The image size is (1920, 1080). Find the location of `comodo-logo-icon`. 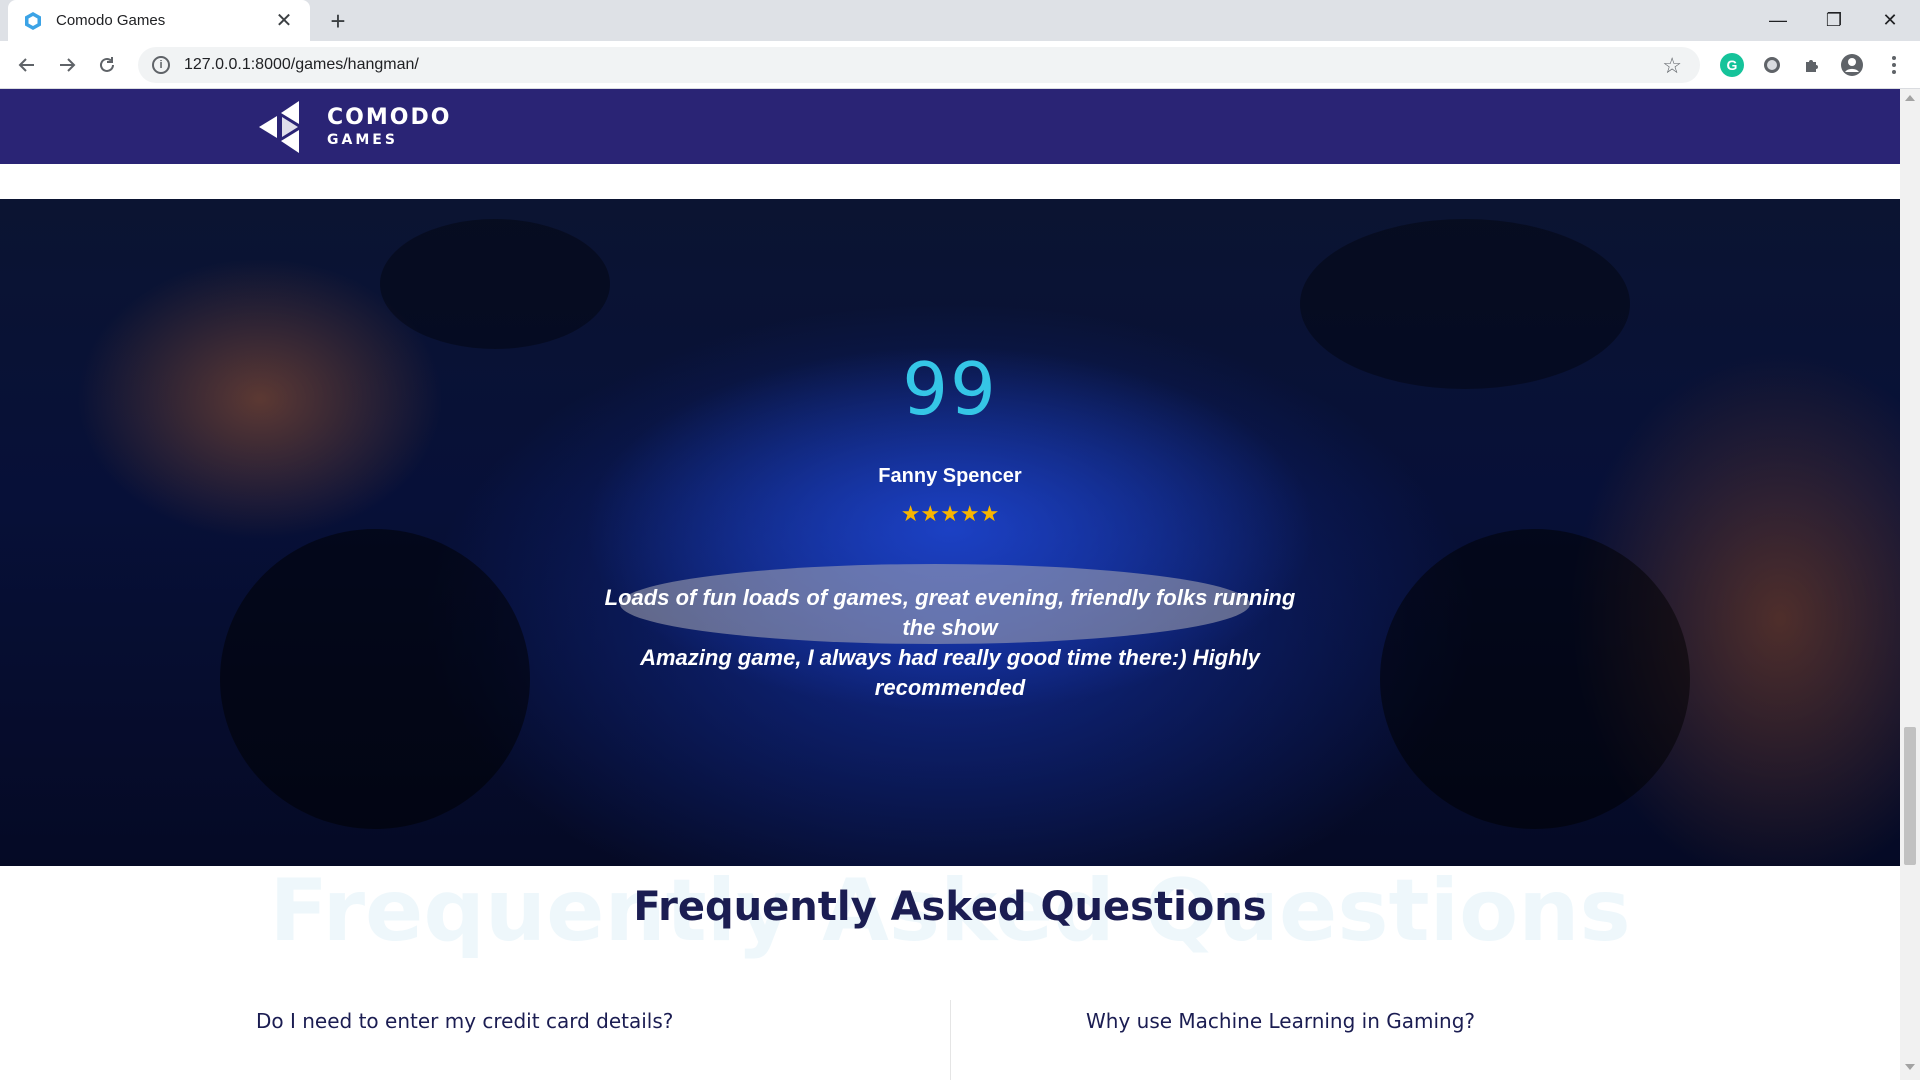

comodo-logo-icon is located at coordinates (279, 127).